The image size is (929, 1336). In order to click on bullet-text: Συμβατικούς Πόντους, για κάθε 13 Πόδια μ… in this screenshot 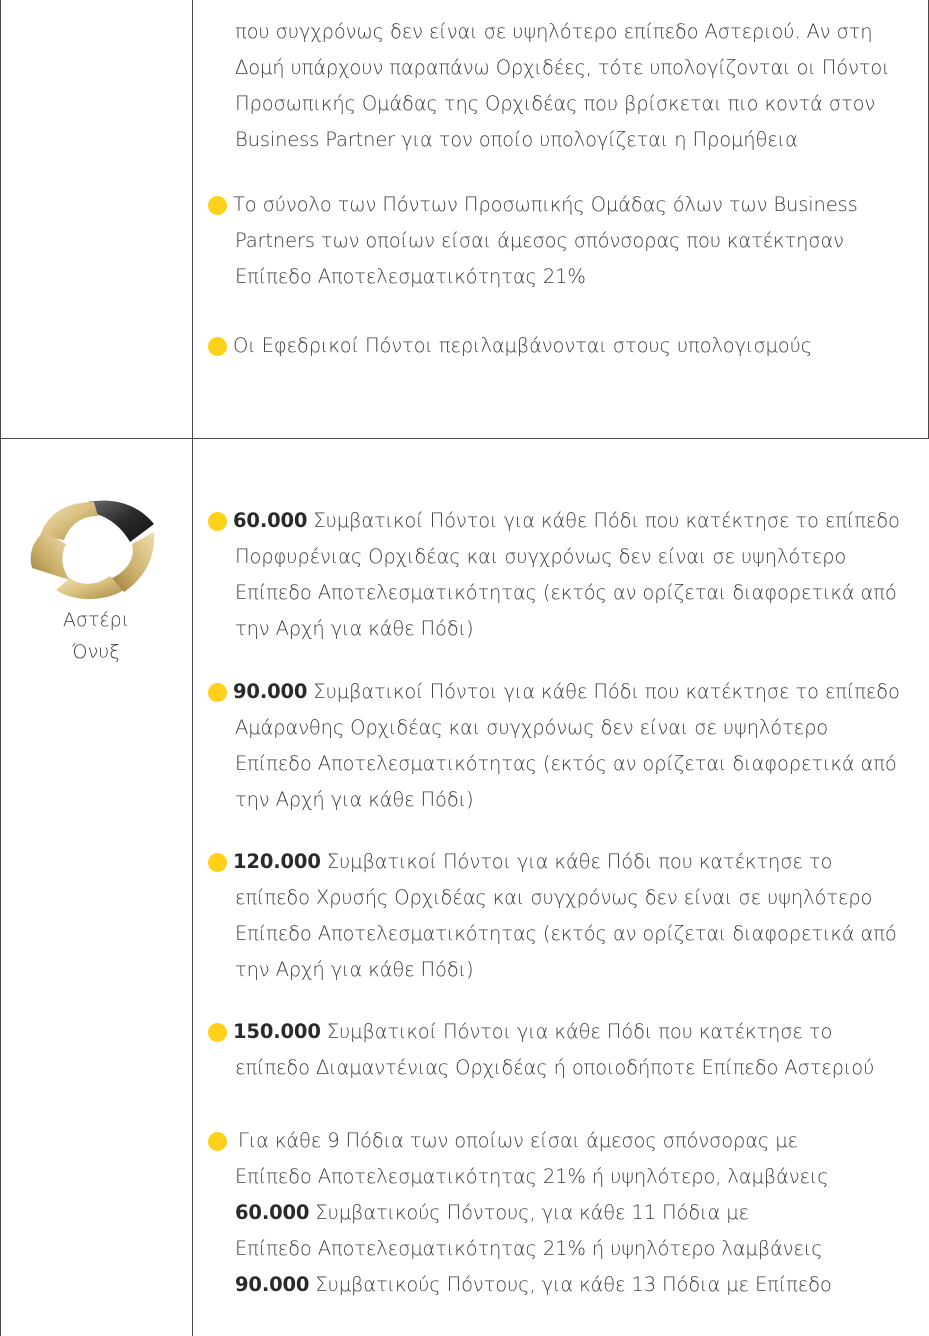, I will do `click(570, 1284)`.